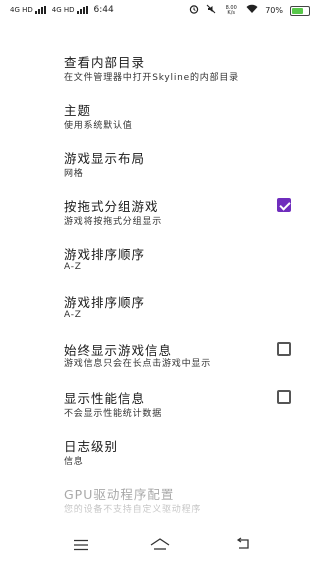 This screenshot has width=320, height=566. Describe the element at coordinates (113, 414) in the screenshot. I see `setting-summary: 不会显示性能统计数据` at that location.